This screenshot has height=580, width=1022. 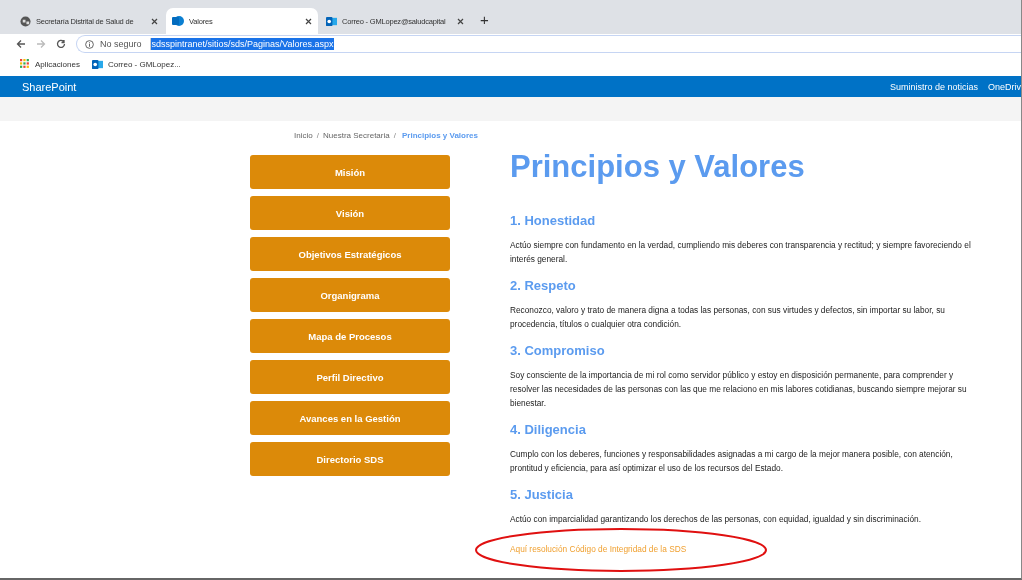 I want to click on sharepoint-brand: SharePoint, so click(x=49, y=86).